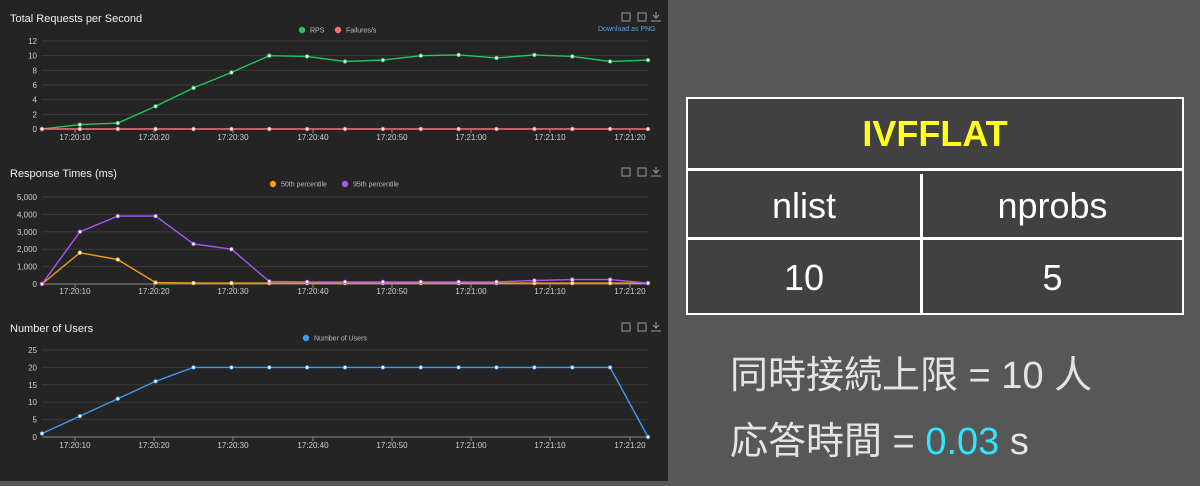 The image size is (1200, 486). What do you see at coordinates (550, 291) in the screenshot?
I see `x-tick-label: 17:21:10` at bounding box center [550, 291].